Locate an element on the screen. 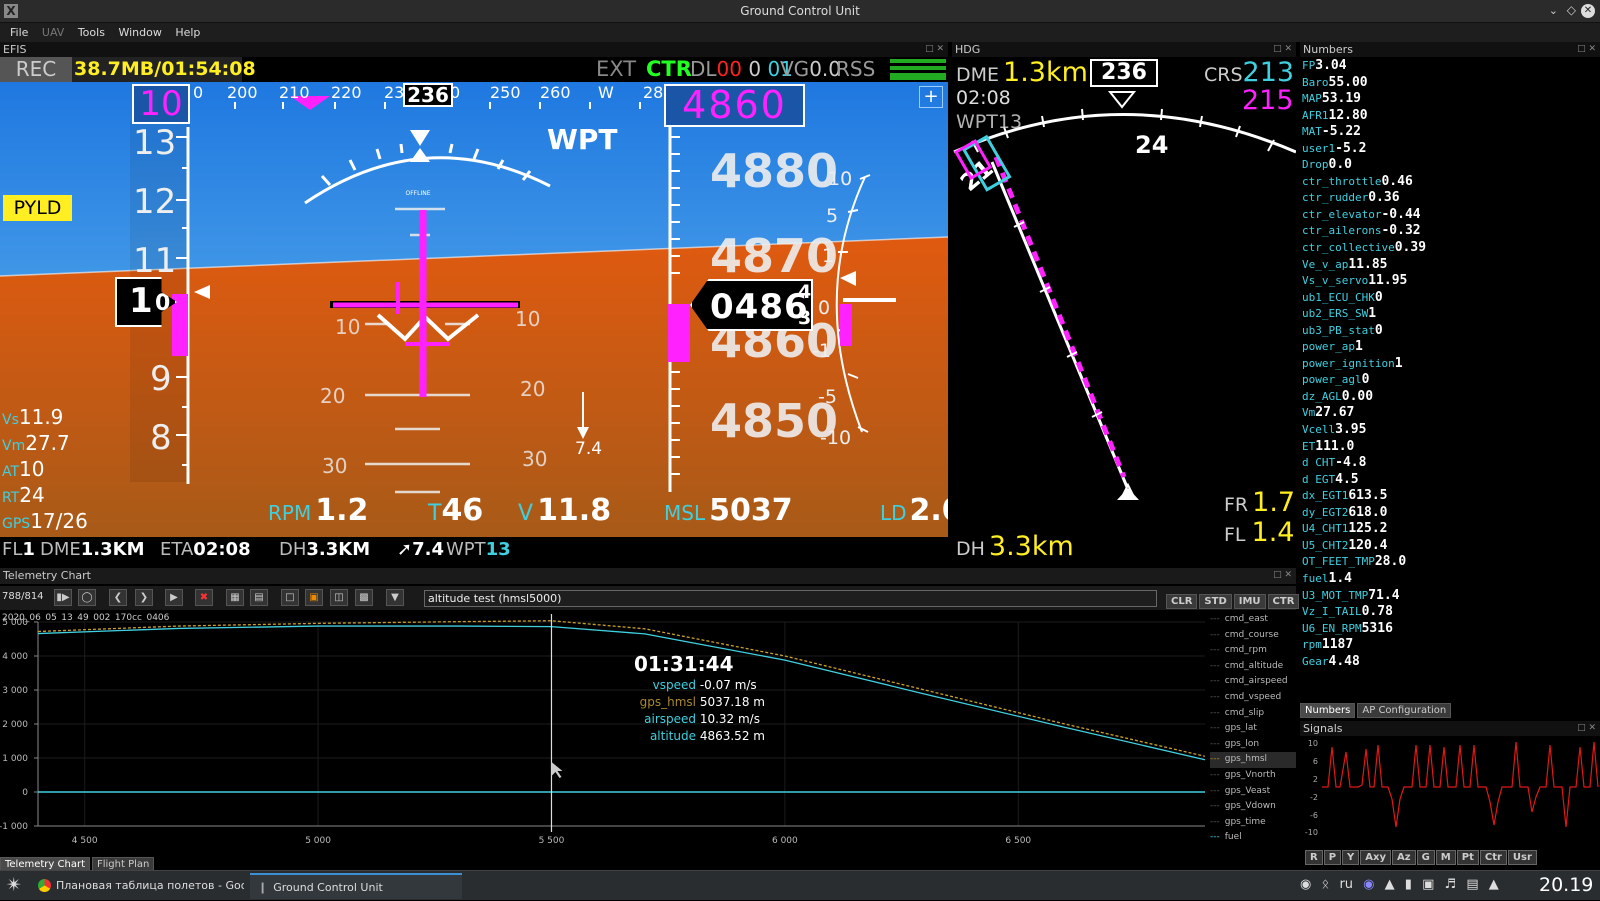 The height and width of the screenshot is (901, 1600). messenger-icon: ◉ is located at coordinates (1368, 884).